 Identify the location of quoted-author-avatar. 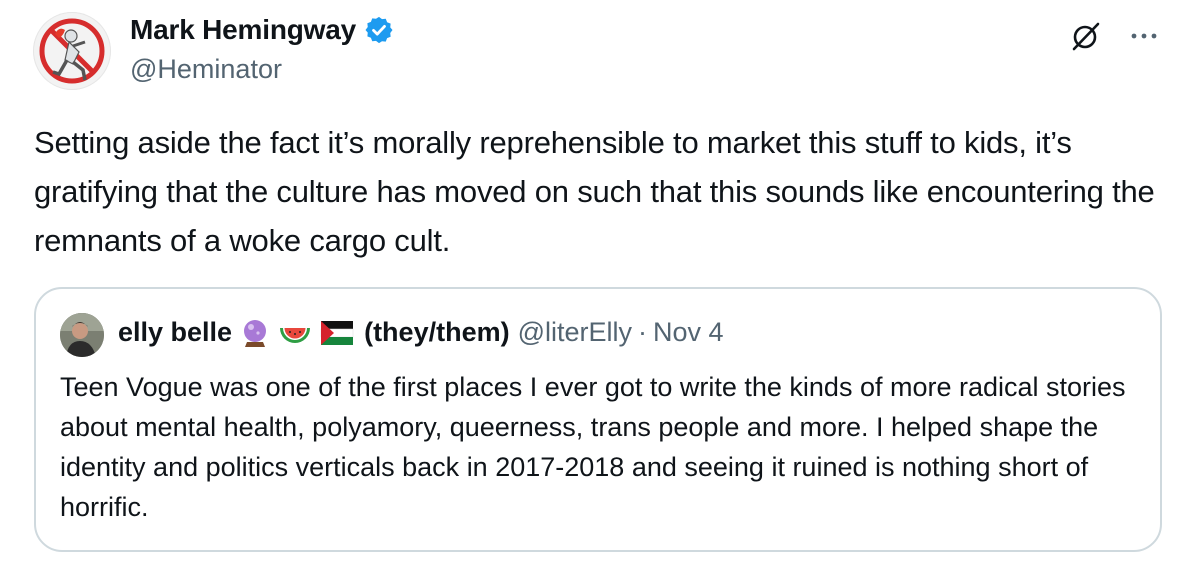
(82, 335).